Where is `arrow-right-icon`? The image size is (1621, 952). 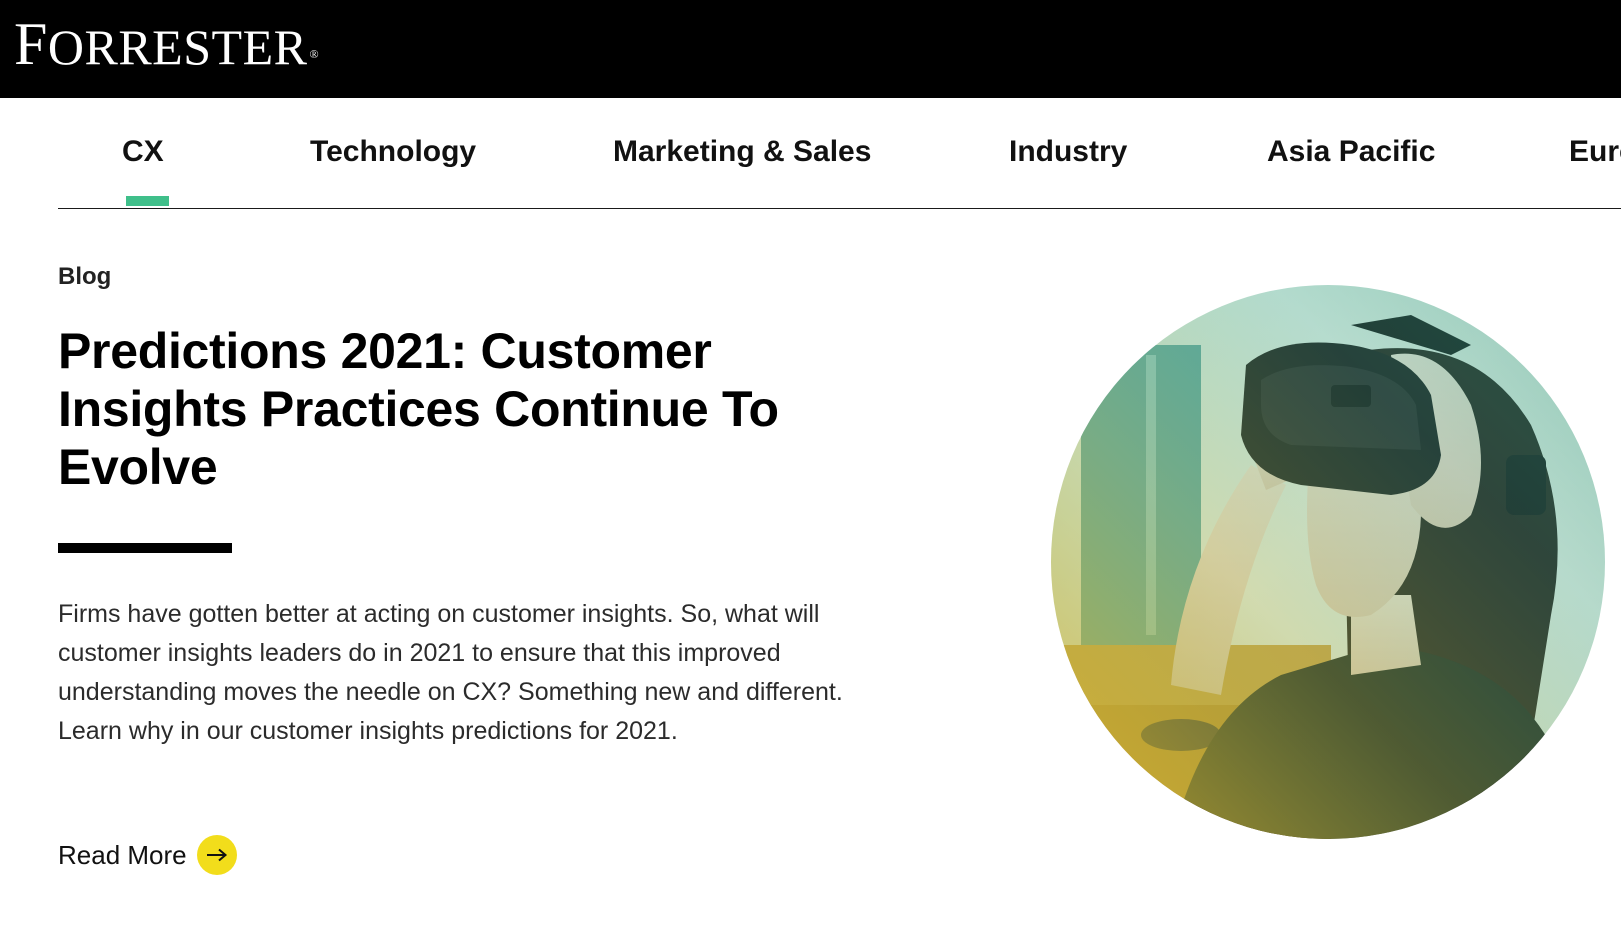 arrow-right-icon is located at coordinates (216, 855).